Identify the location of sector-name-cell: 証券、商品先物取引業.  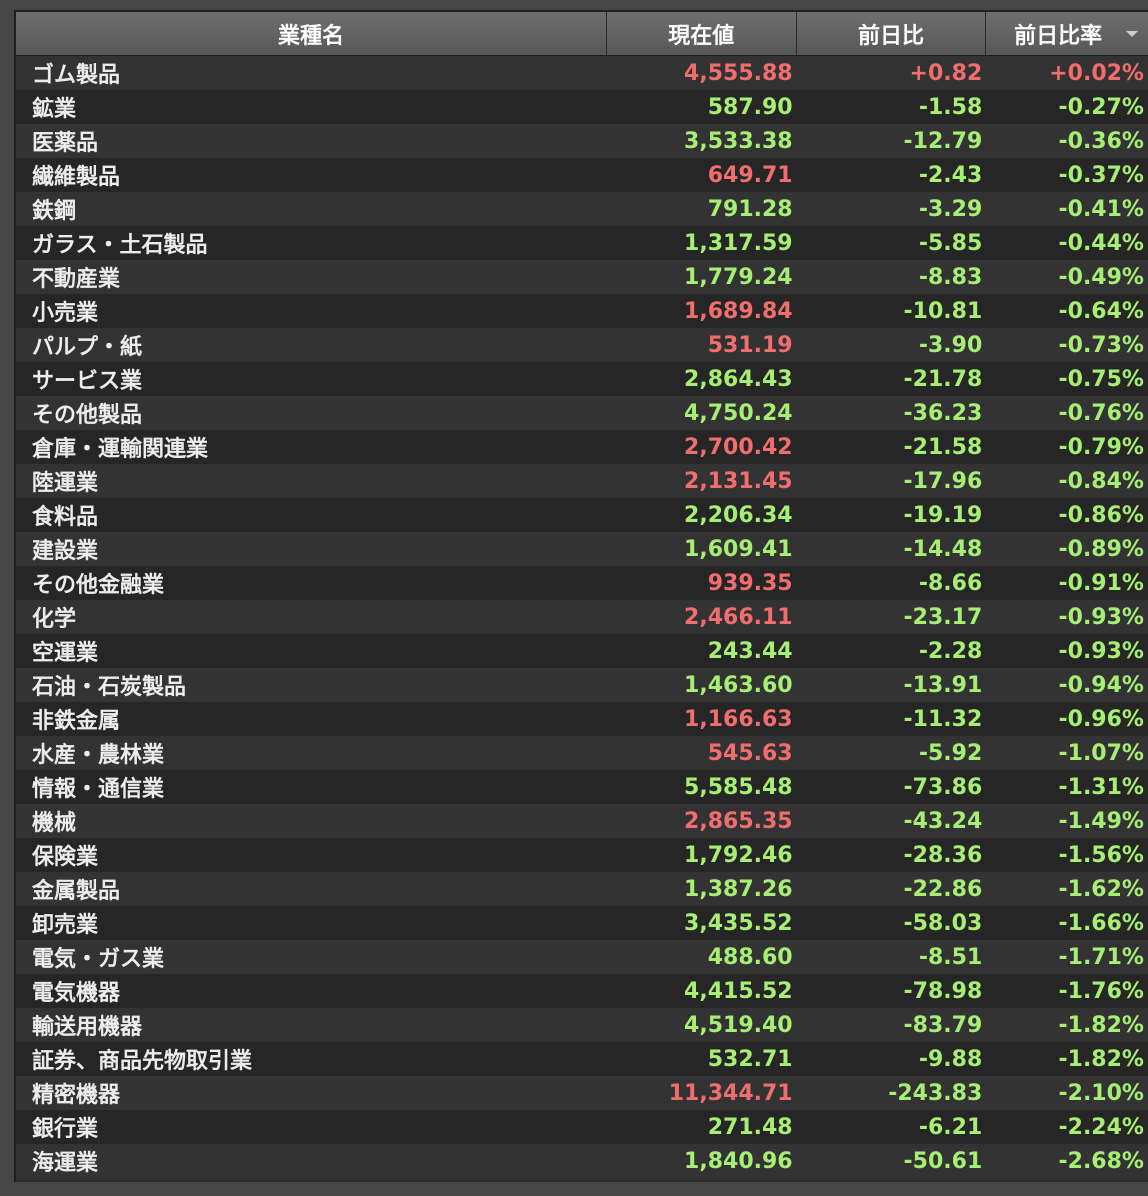
(142, 1061).